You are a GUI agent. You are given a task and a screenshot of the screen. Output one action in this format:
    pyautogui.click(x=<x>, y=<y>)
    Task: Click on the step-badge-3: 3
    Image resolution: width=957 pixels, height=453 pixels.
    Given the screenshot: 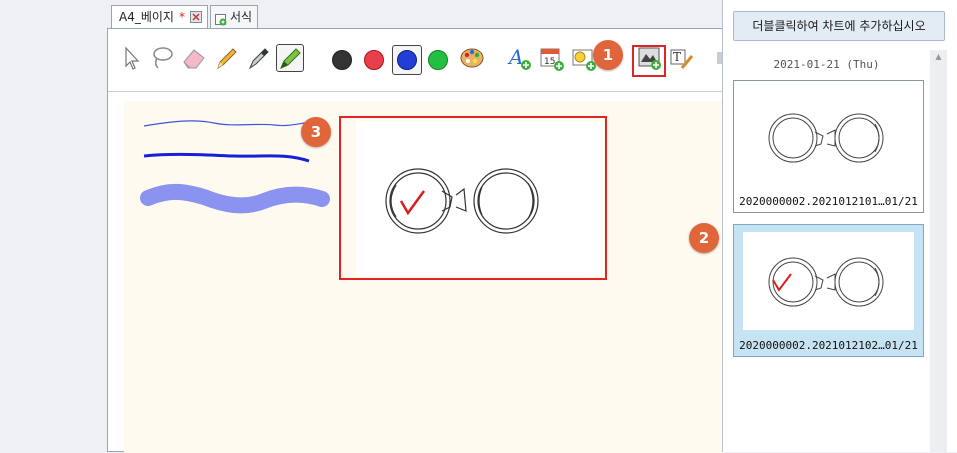 What is the action you would take?
    pyautogui.click(x=316, y=132)
    